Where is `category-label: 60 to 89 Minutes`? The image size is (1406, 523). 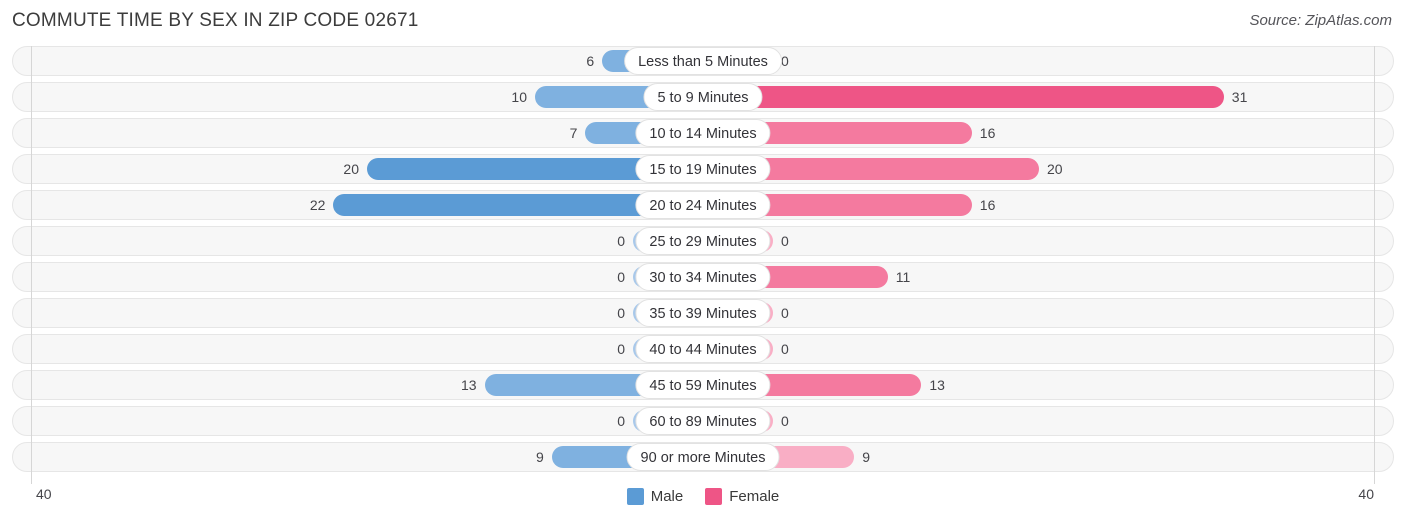
category-label: 60 to 89 Minutes is located at coordinates (703, 421).